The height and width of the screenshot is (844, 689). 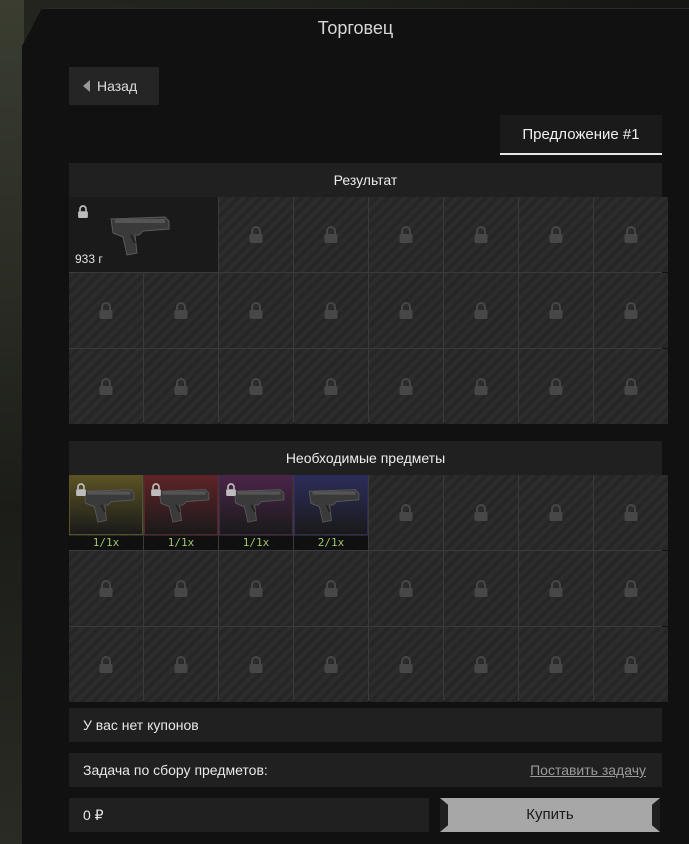 What do you see at coordinates (444, 815) in the screenshot?
I see `buy-corner-left` at bounding box center [444, 815].